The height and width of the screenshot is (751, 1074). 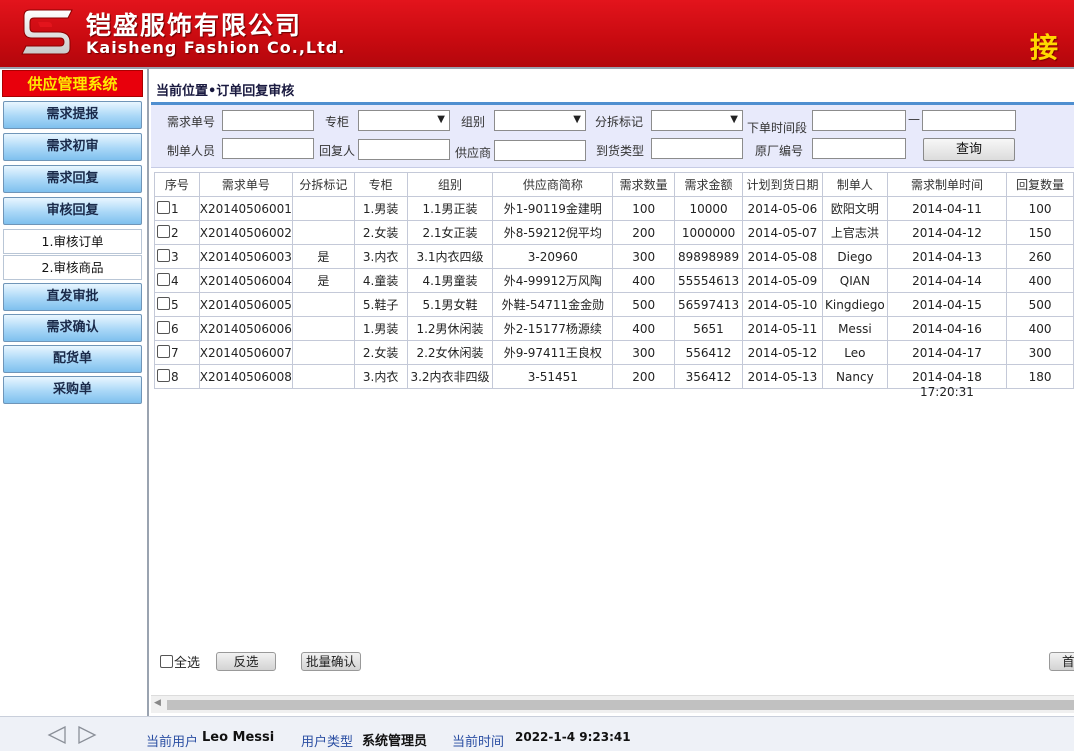 I want to click on nav-purchase-order: 采购单, so click(x=72, y=390).